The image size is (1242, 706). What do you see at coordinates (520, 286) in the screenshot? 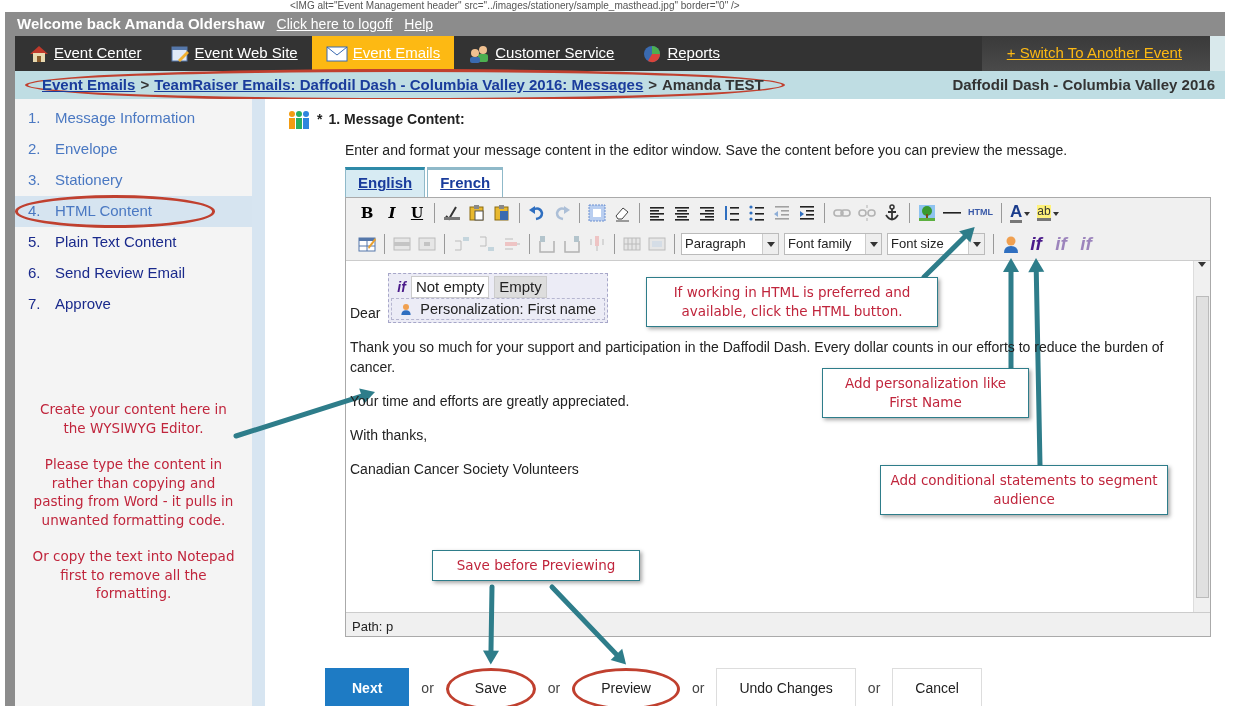
I see `condition-tab: Empty` at bounding box center [520, 286].